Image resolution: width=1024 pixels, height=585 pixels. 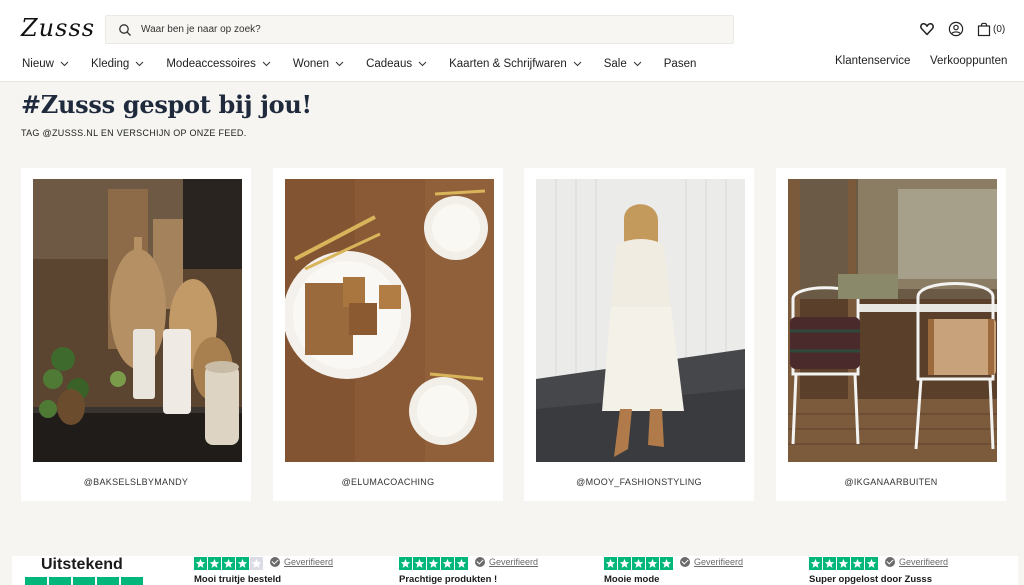 What do you see at coordinates (238, 579) in the screenshot?
I see `review-title: Mooi truitje besteld` at bounding box center [238, 579].